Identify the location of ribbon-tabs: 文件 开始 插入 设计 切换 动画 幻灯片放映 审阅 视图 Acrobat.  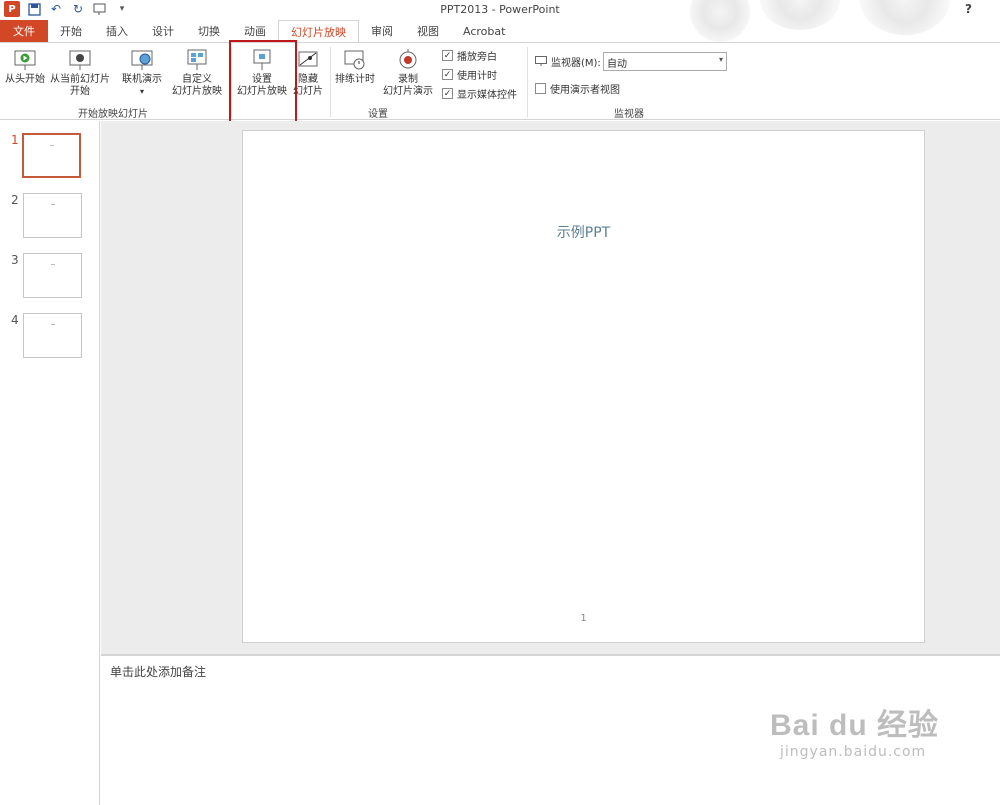
(500, 31).